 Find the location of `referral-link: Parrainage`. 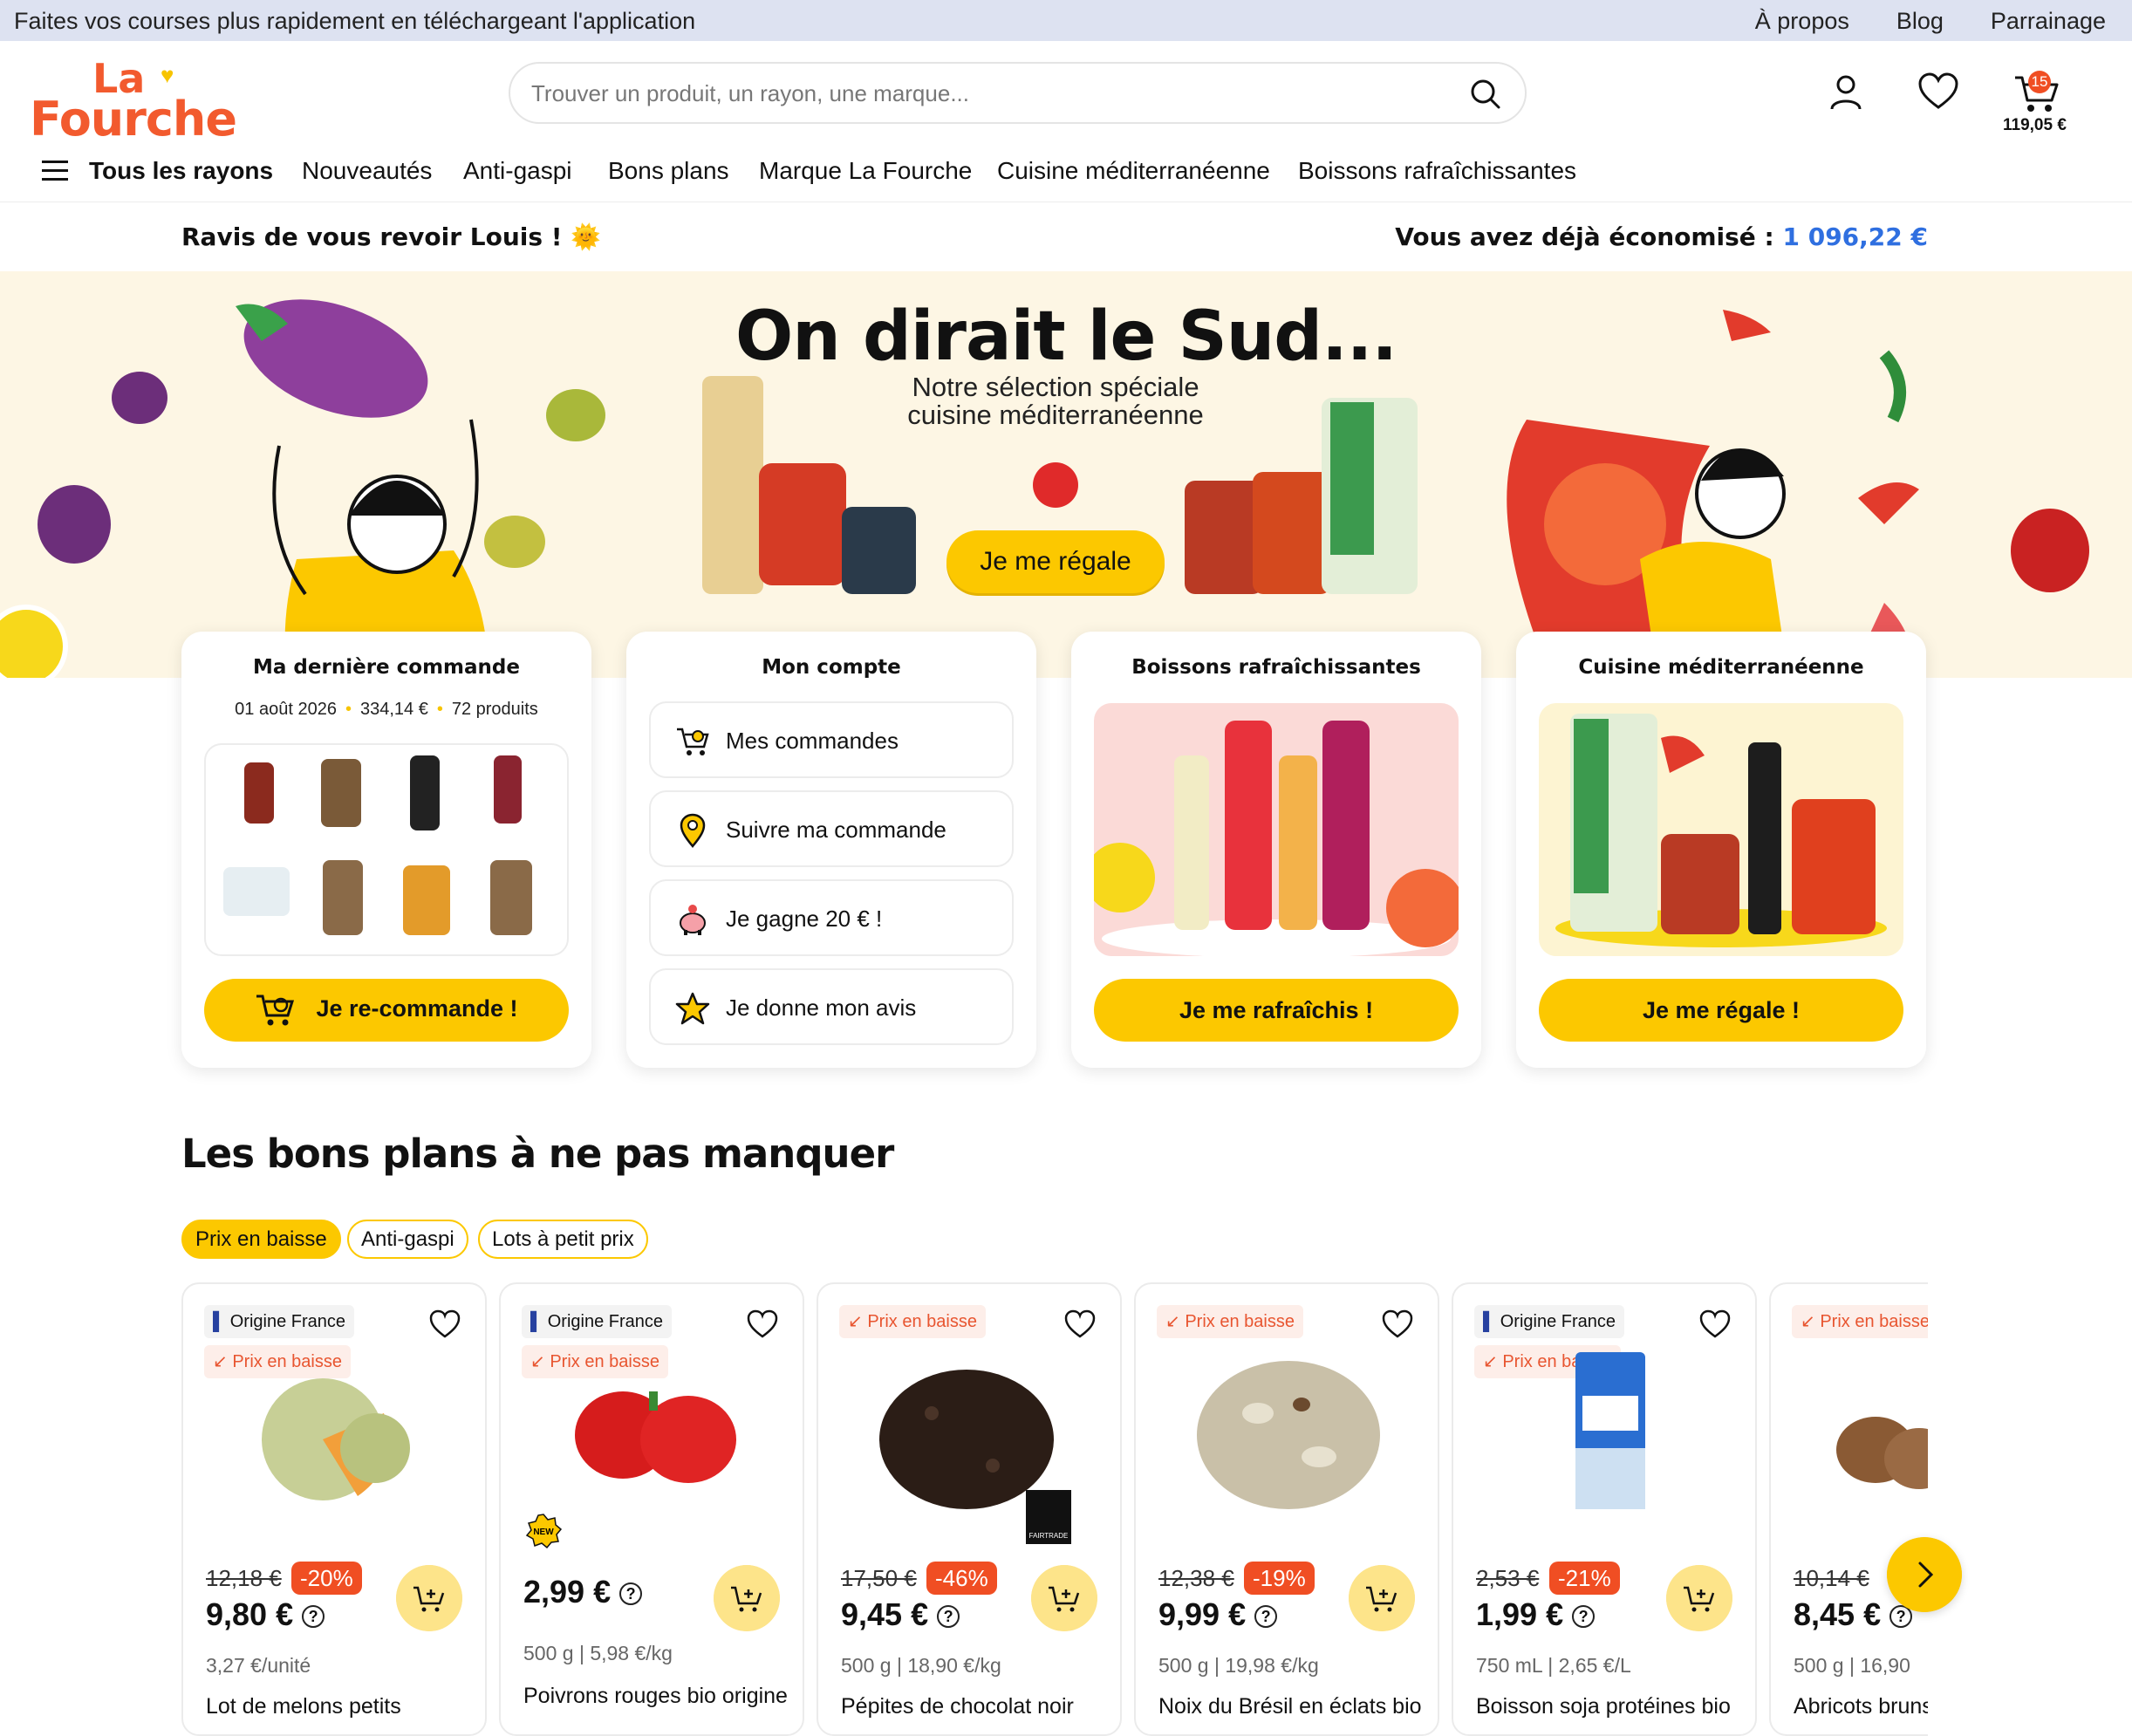

referral-link: Parrainage is located at coordinates (2048, 21).